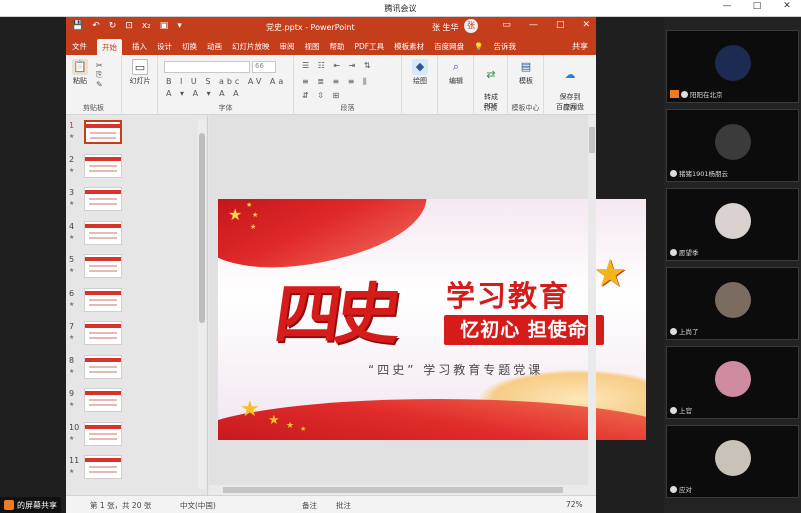  Describe the element at coordinates (732, 382) in the screenshot. I see `participant-card: 上官` at that location.